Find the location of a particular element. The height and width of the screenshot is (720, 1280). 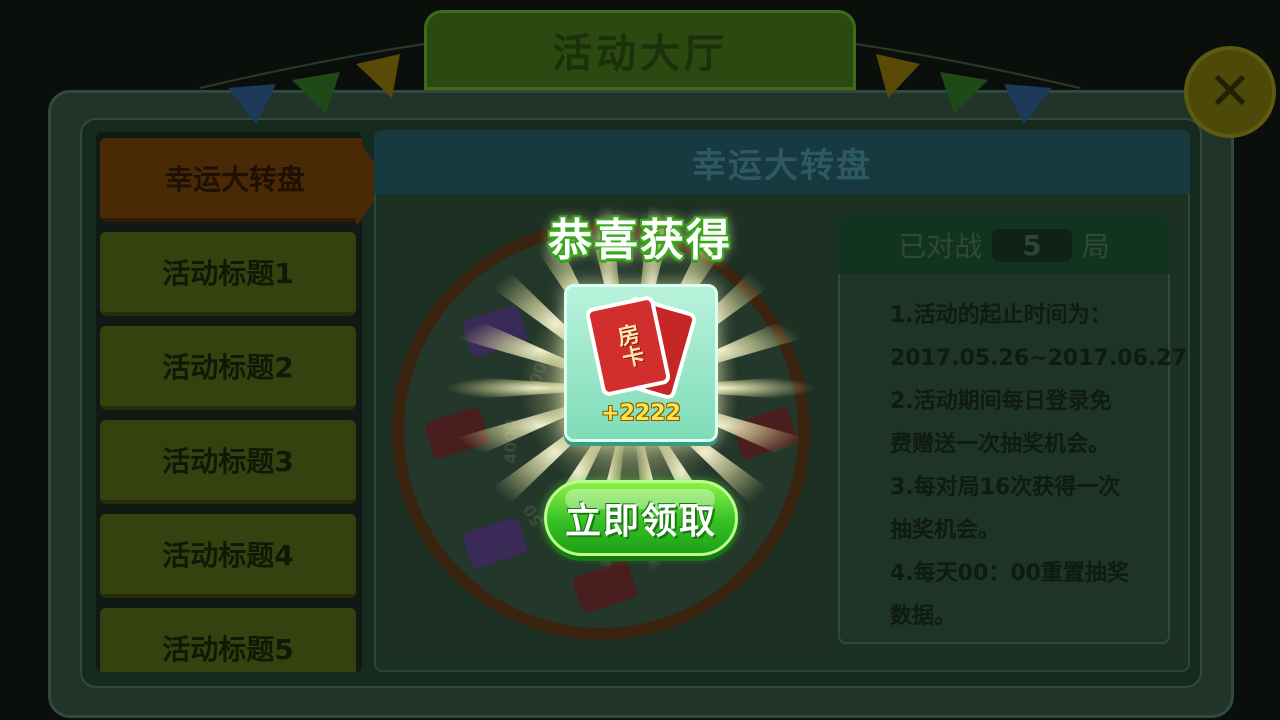

reward-item-box: 房卡 +2222 is located at coordinates (641, 363).